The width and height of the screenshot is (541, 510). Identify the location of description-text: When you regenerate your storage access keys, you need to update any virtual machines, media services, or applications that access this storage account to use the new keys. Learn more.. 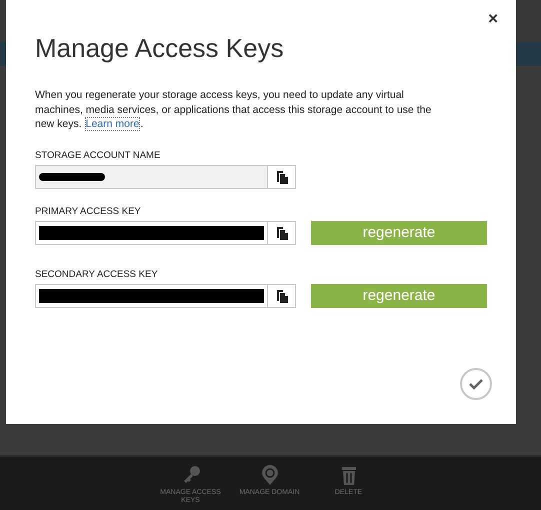
(233, 110).